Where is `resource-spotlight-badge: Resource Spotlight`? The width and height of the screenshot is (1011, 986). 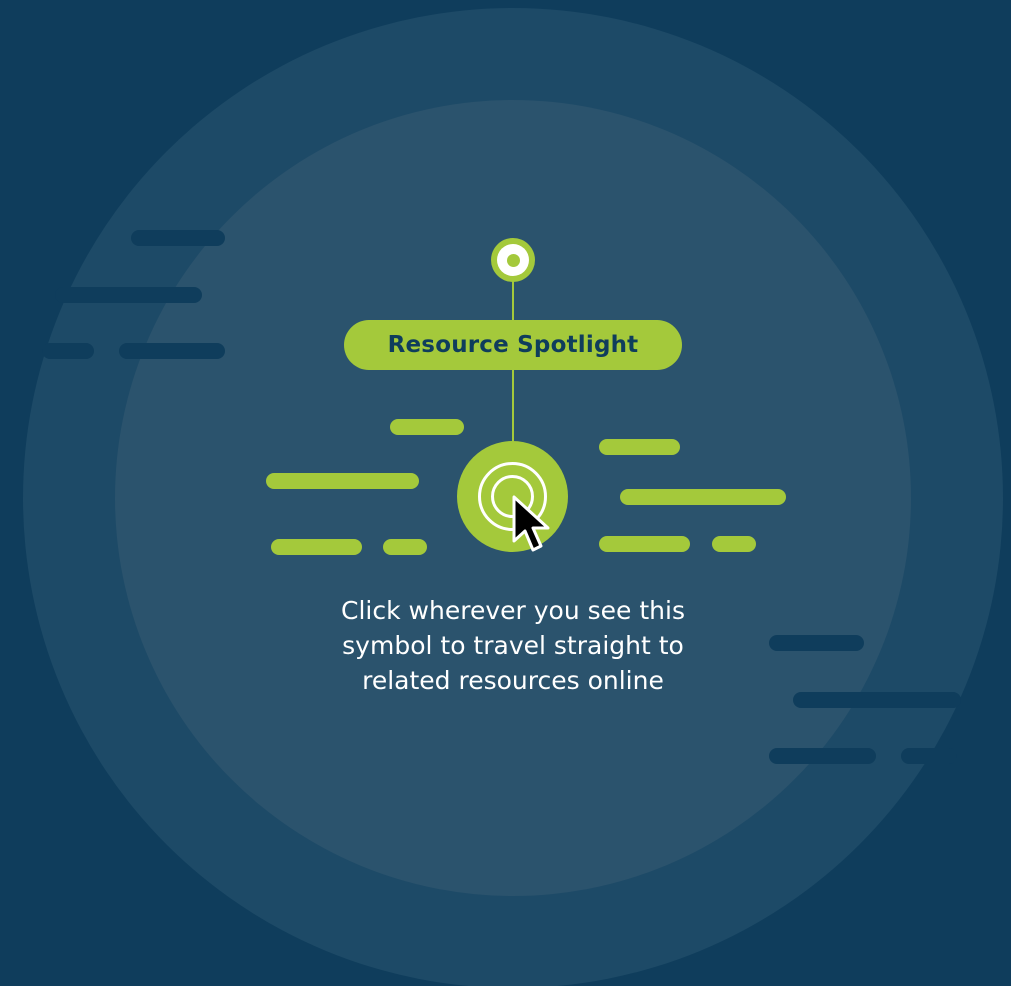 resource-spotlight-badge: Resource Spotlight is located at coordinates (513, 345).